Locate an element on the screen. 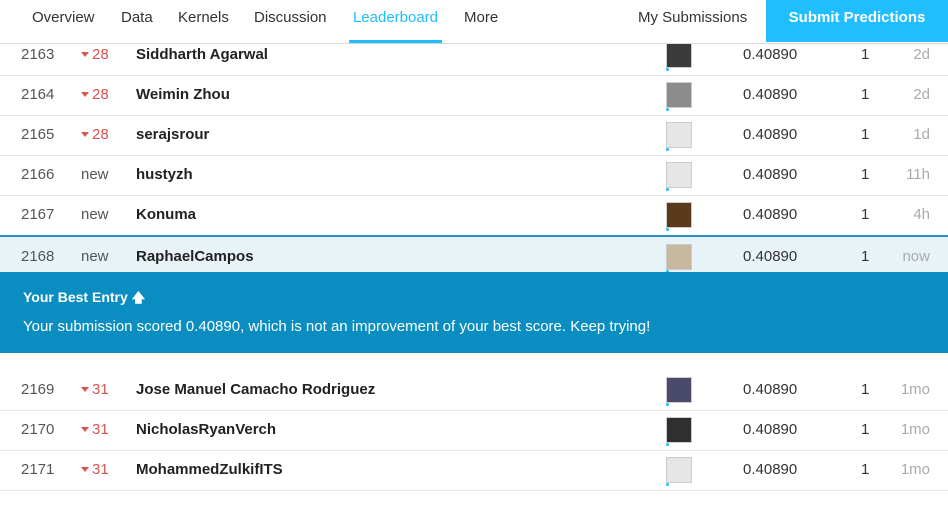 The width and height of the screenshot is (948, 505). tab-more: More is located at coordinates (481, 21).